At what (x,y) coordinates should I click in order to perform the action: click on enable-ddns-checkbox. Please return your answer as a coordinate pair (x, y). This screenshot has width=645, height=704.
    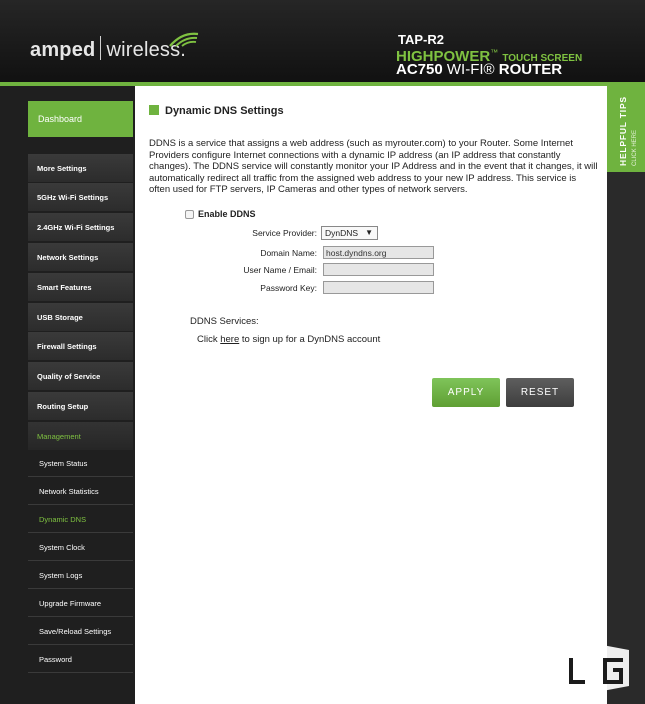
    Looking at the image, I should click on (189, 214).